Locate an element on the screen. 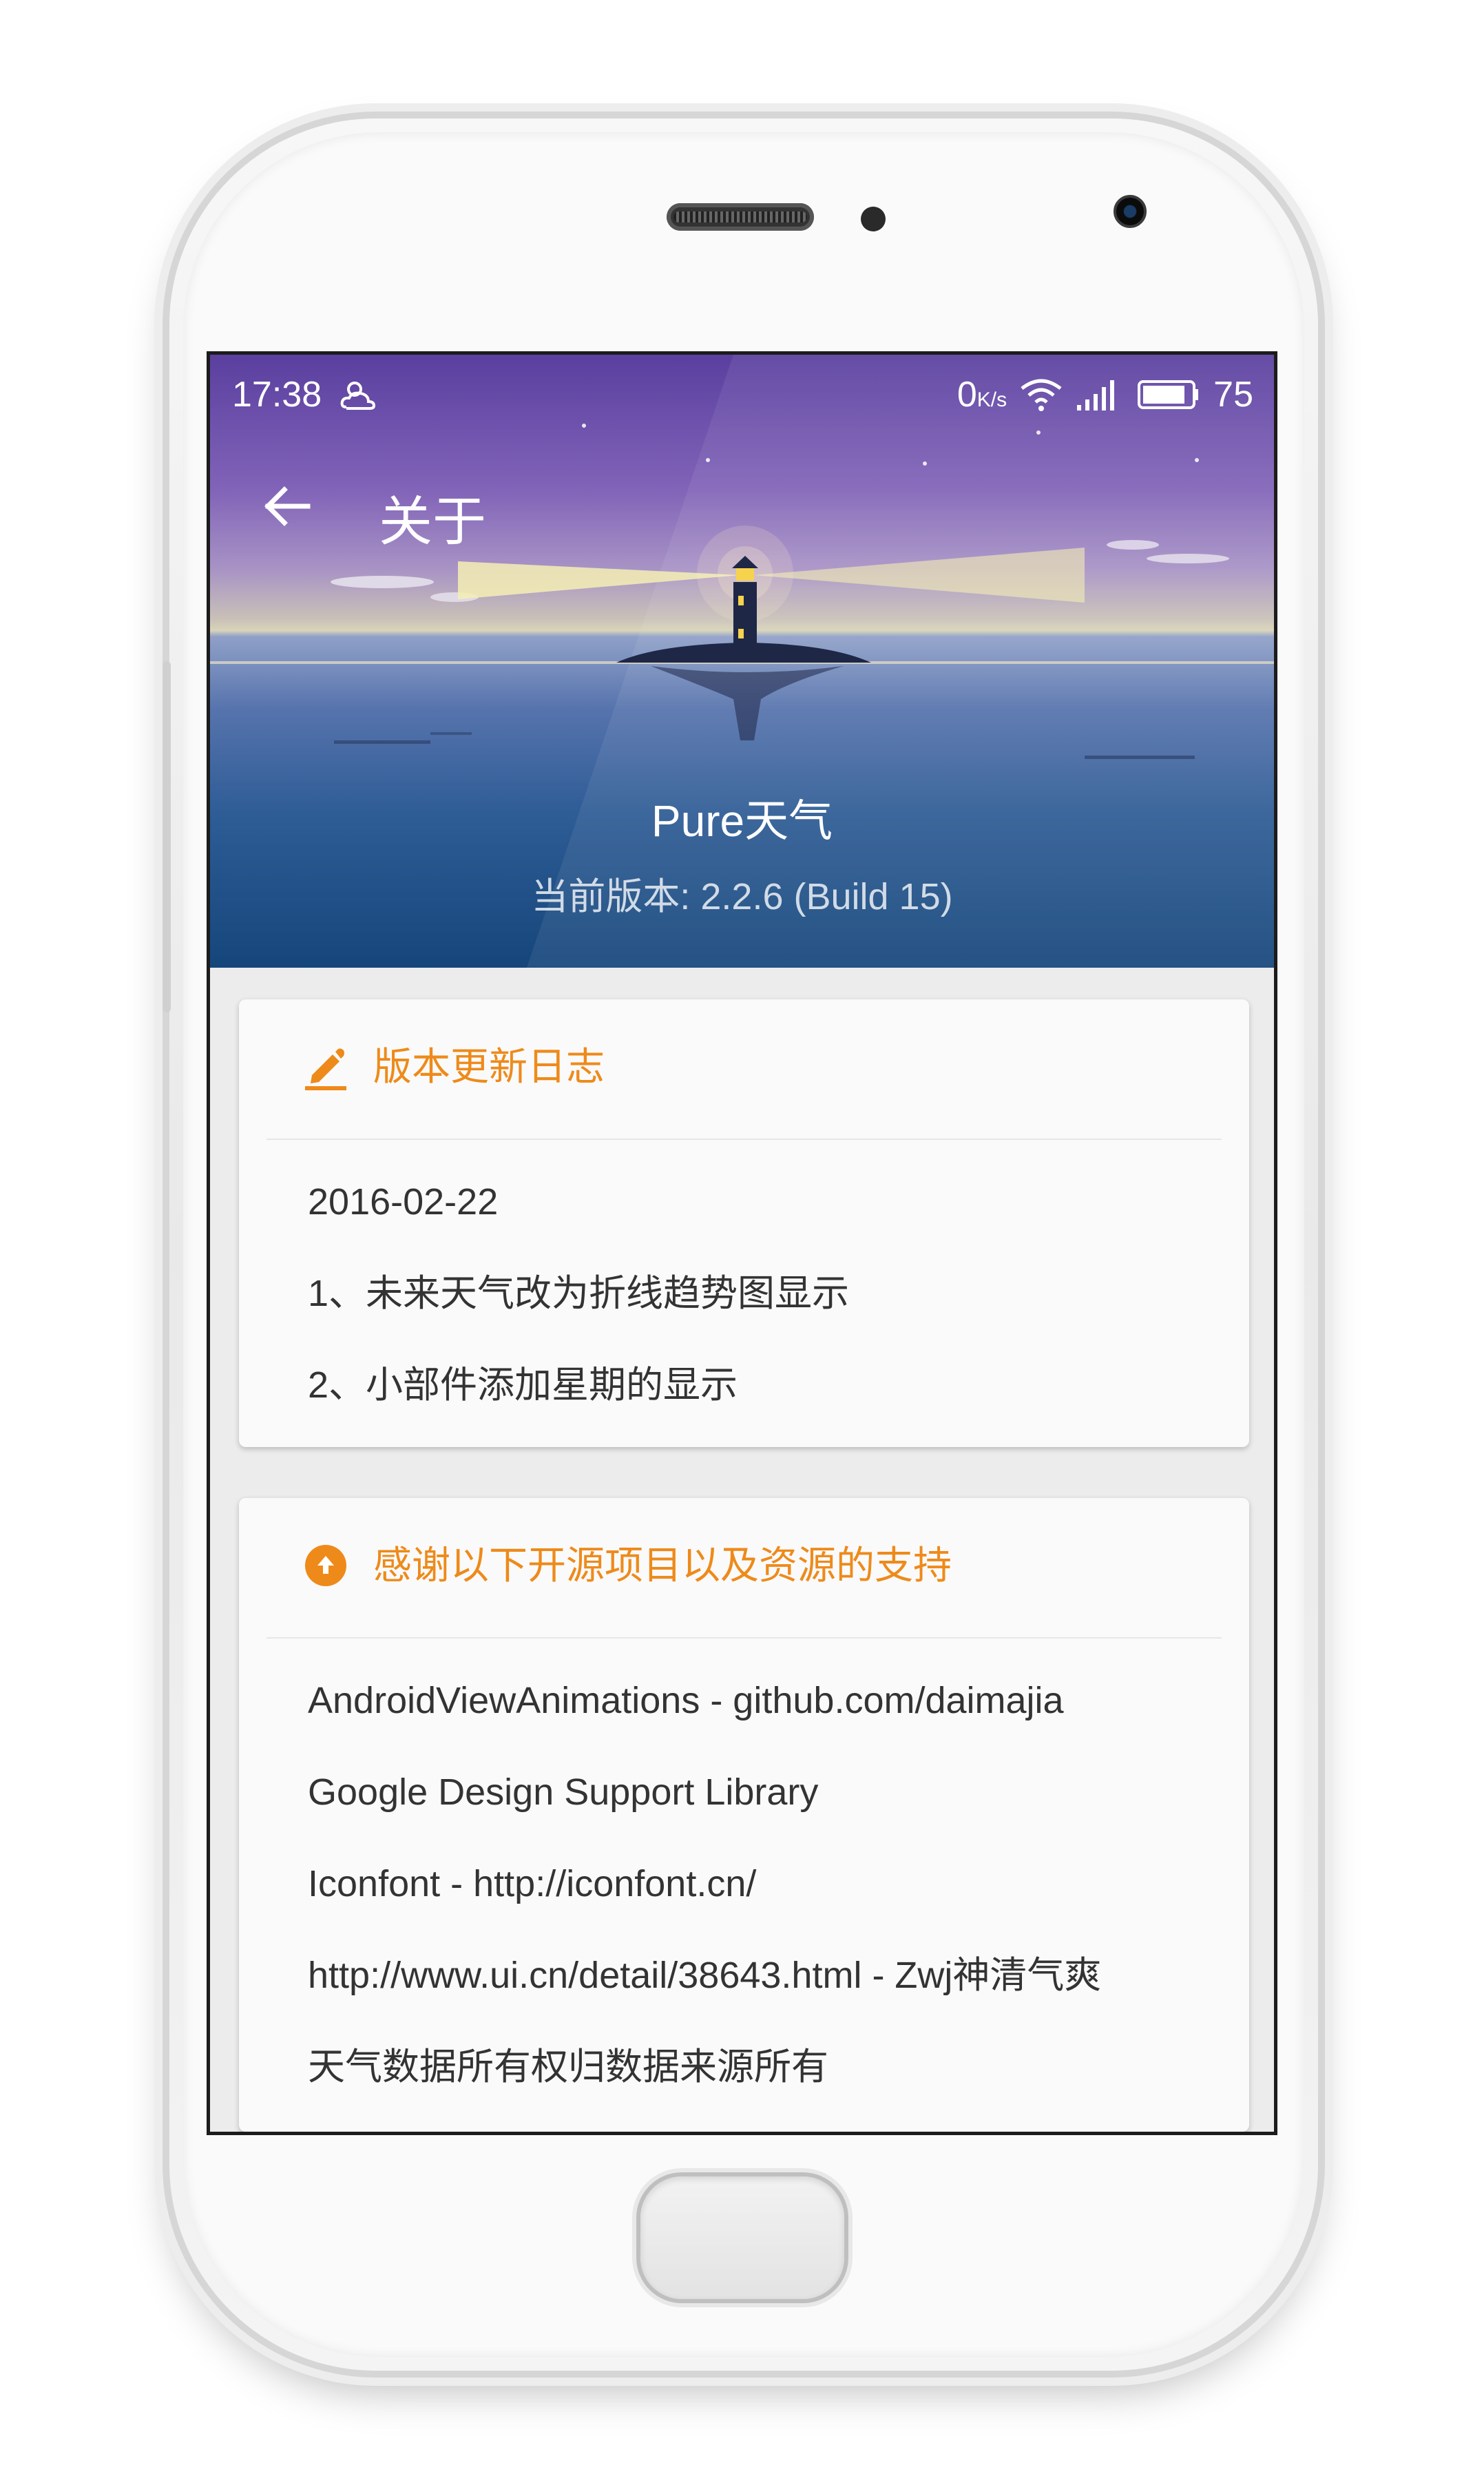 The height and width of the screenshot is (2474, 1484). volume-button is located at coordinates (167, 836).